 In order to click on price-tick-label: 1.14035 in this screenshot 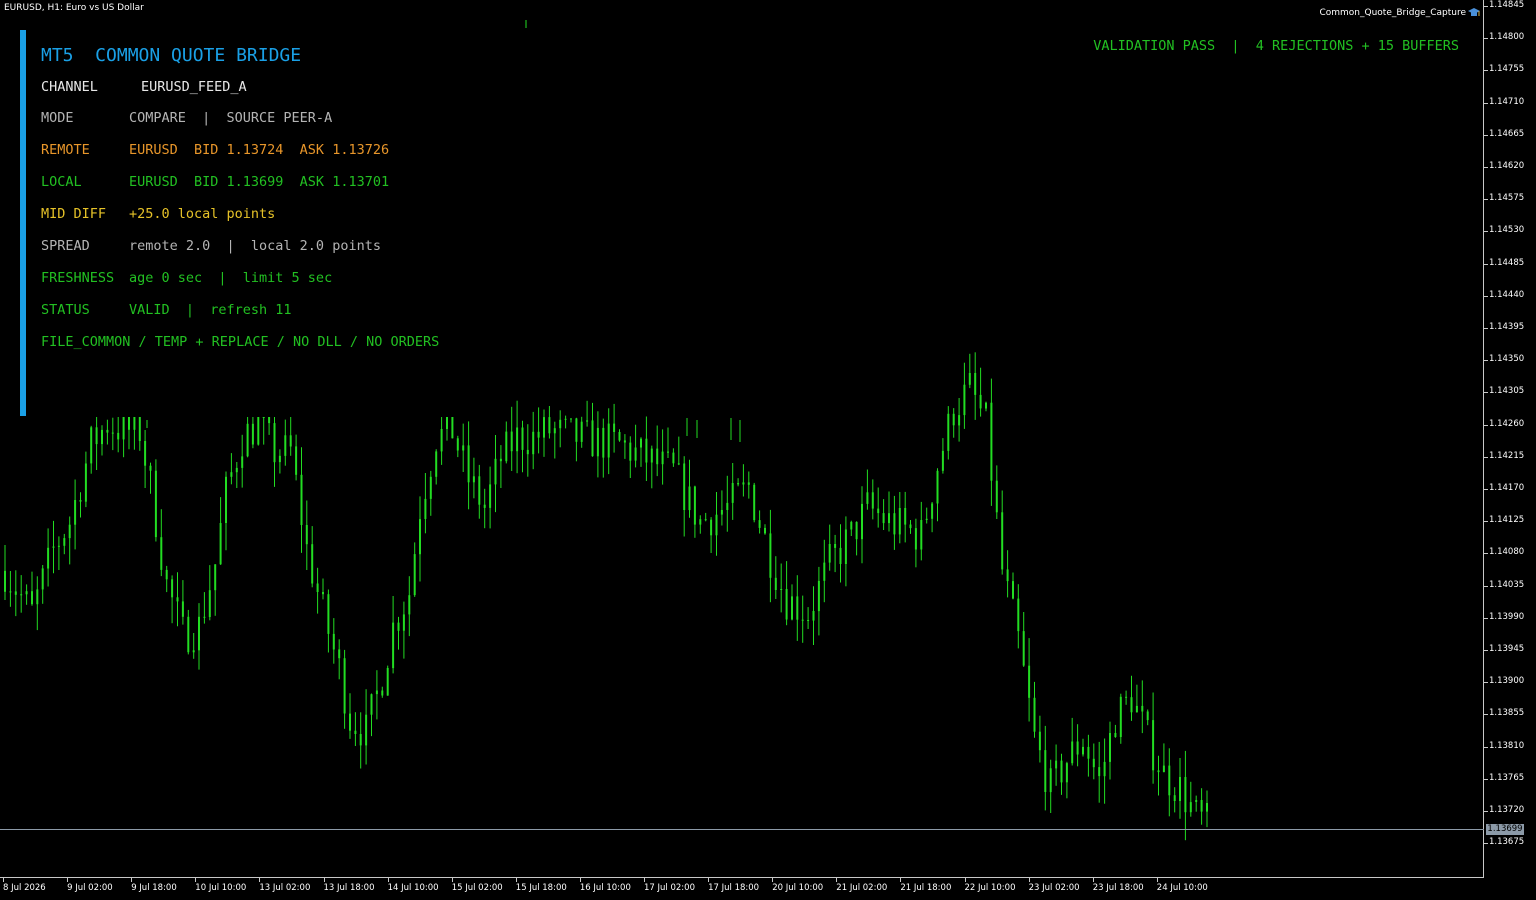, I will do `click(1507, 584)`.